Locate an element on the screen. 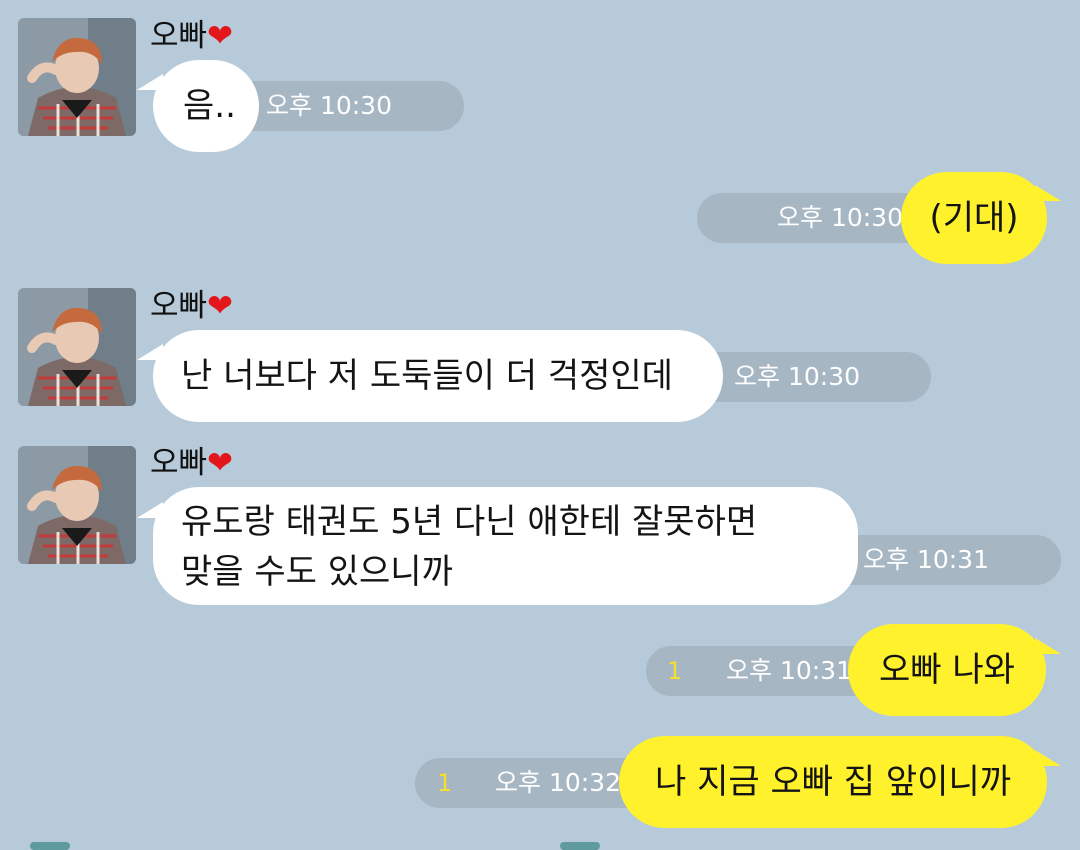 Image resolution: width=1080 pixels, height=850 pixels. outgoing-message-bubble: 나 지금 오빠 집 앞이니까 is located at coordinates (833, 782).